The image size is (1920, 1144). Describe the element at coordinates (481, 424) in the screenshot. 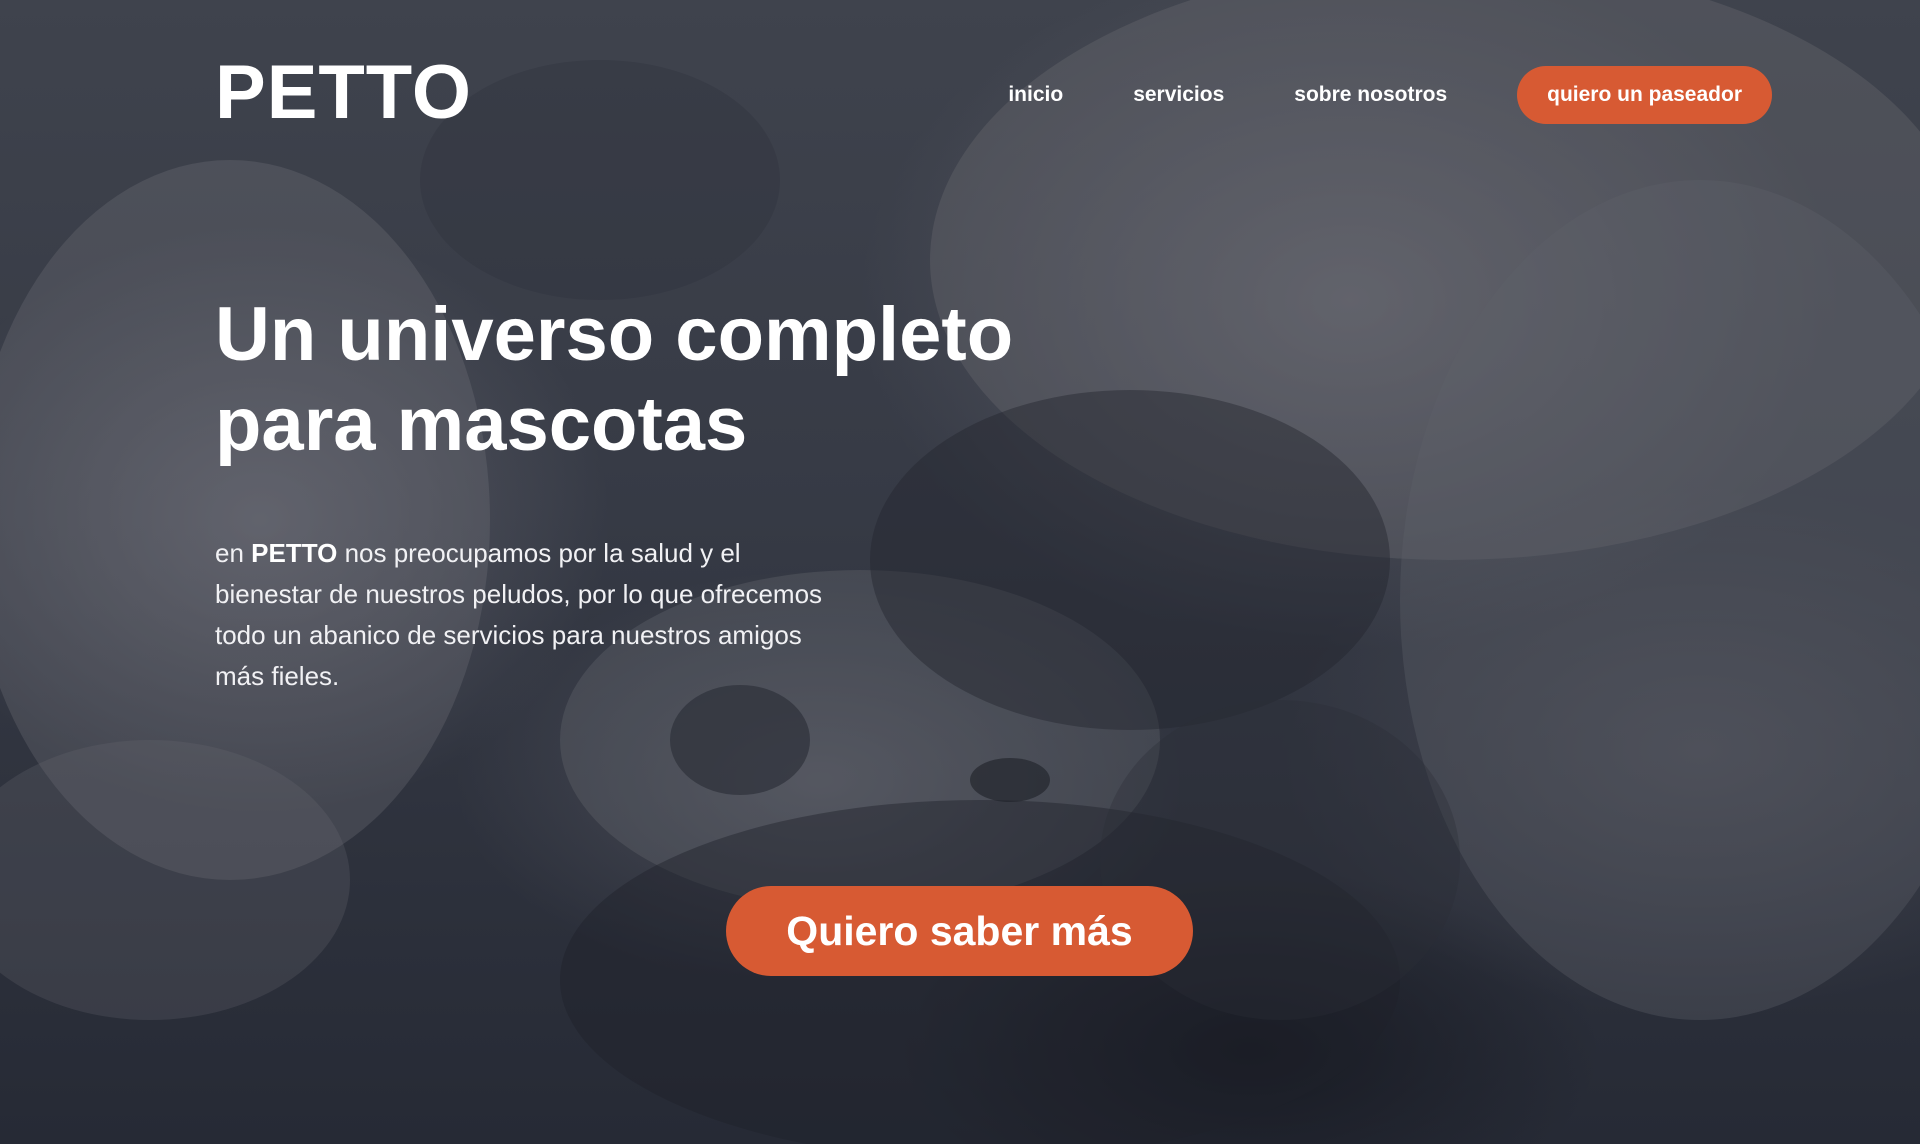

I see `hero-headline-line-2: para mascotas` at that location.